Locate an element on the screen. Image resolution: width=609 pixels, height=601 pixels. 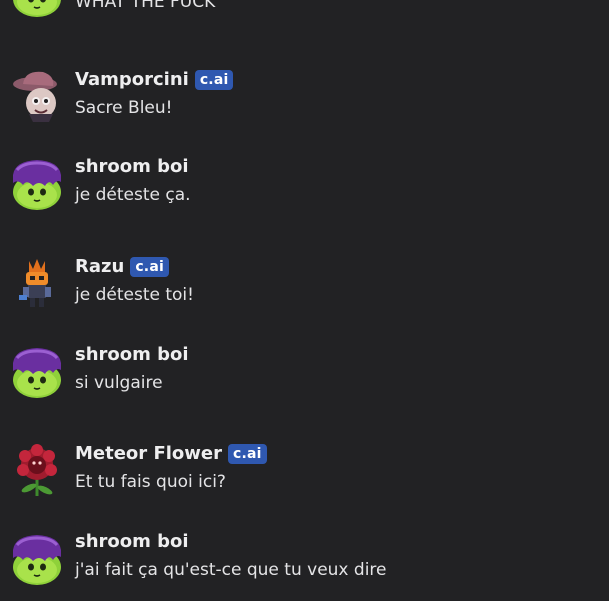
chat-message: Meteor Flower c.ai Et tu fais quoi ici? is located at coordinates (304, 470).